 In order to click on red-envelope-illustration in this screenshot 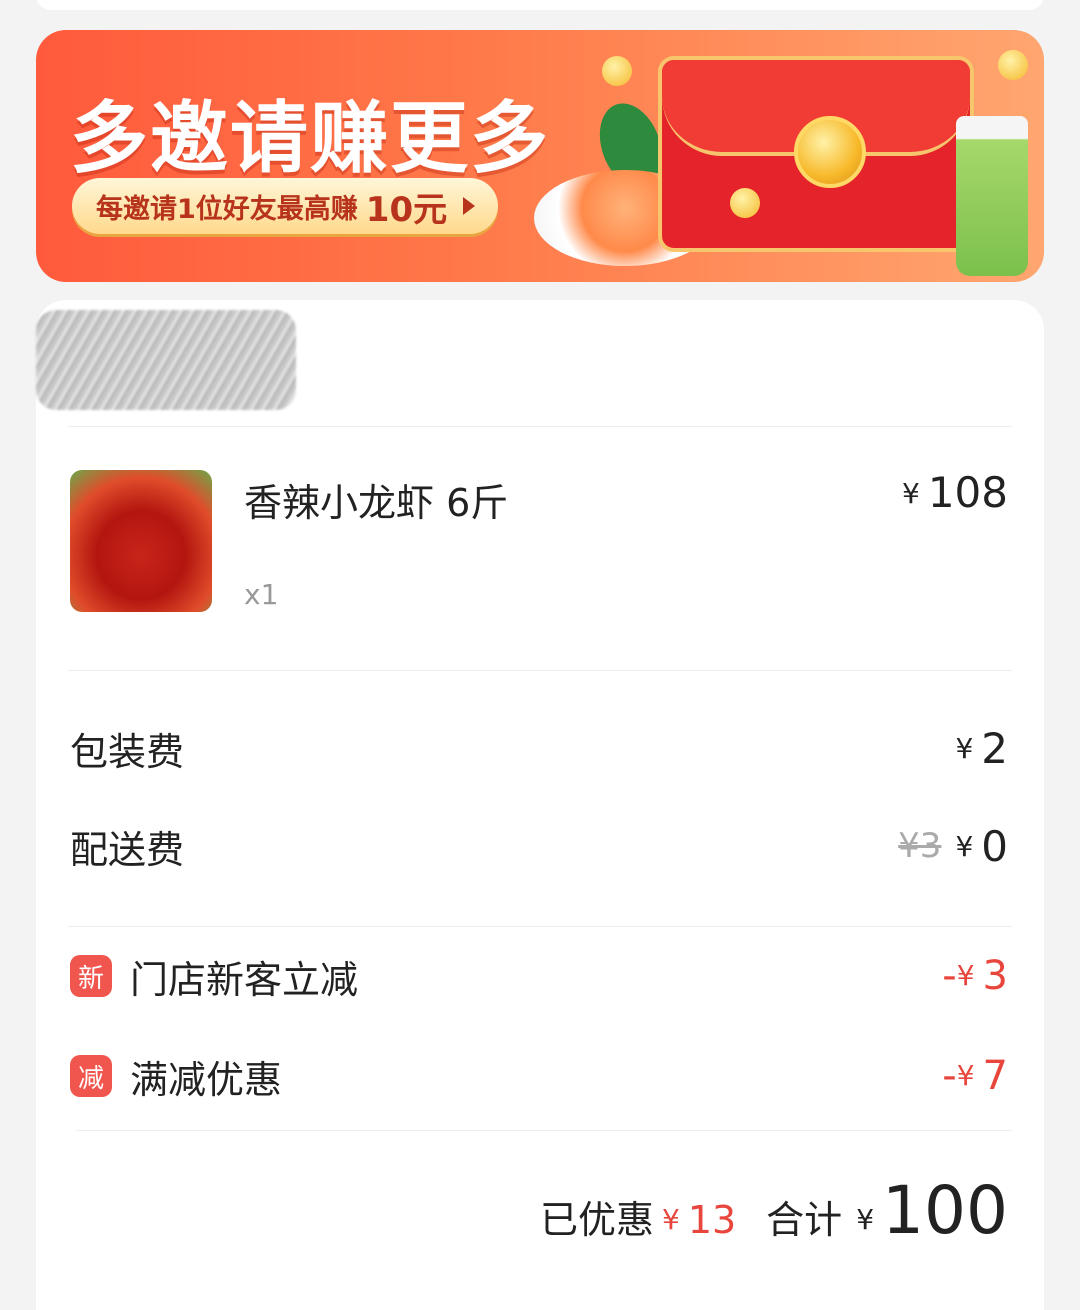, I will do `click(816, 154)`.